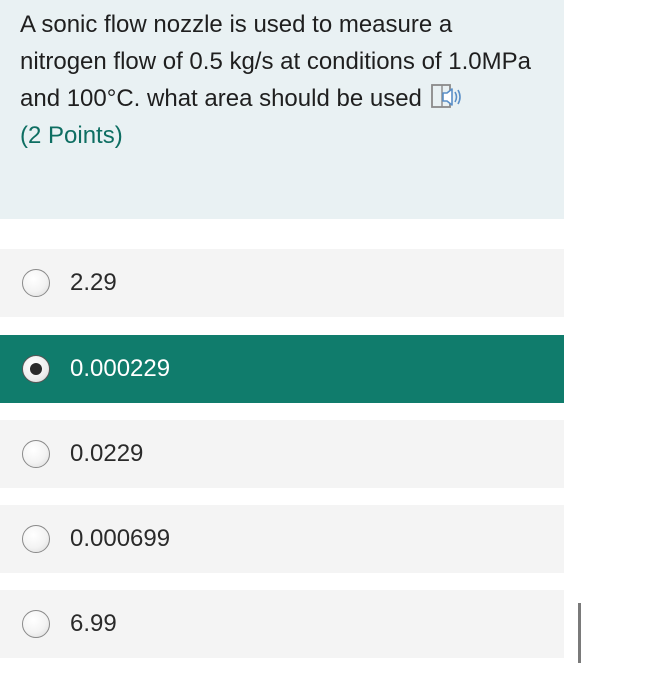  What do you see at coordinates (282, 369) in the screenshot?
I see `option-2: 0.000229` at bounding box center [282, 369].